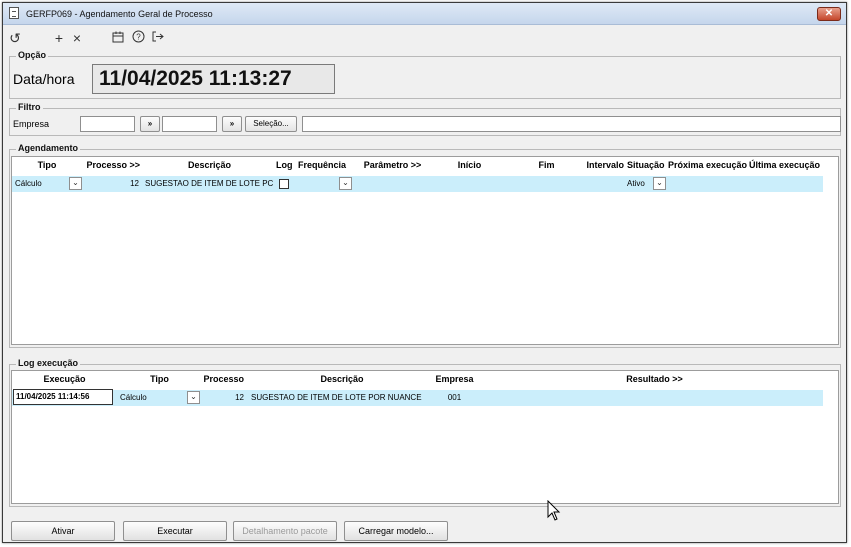 The height and width of the screenshot is (547, 851). Describe the element at coordinates (31, 124) in the screenshot. I see `empresa-label: Empresa` at that location.